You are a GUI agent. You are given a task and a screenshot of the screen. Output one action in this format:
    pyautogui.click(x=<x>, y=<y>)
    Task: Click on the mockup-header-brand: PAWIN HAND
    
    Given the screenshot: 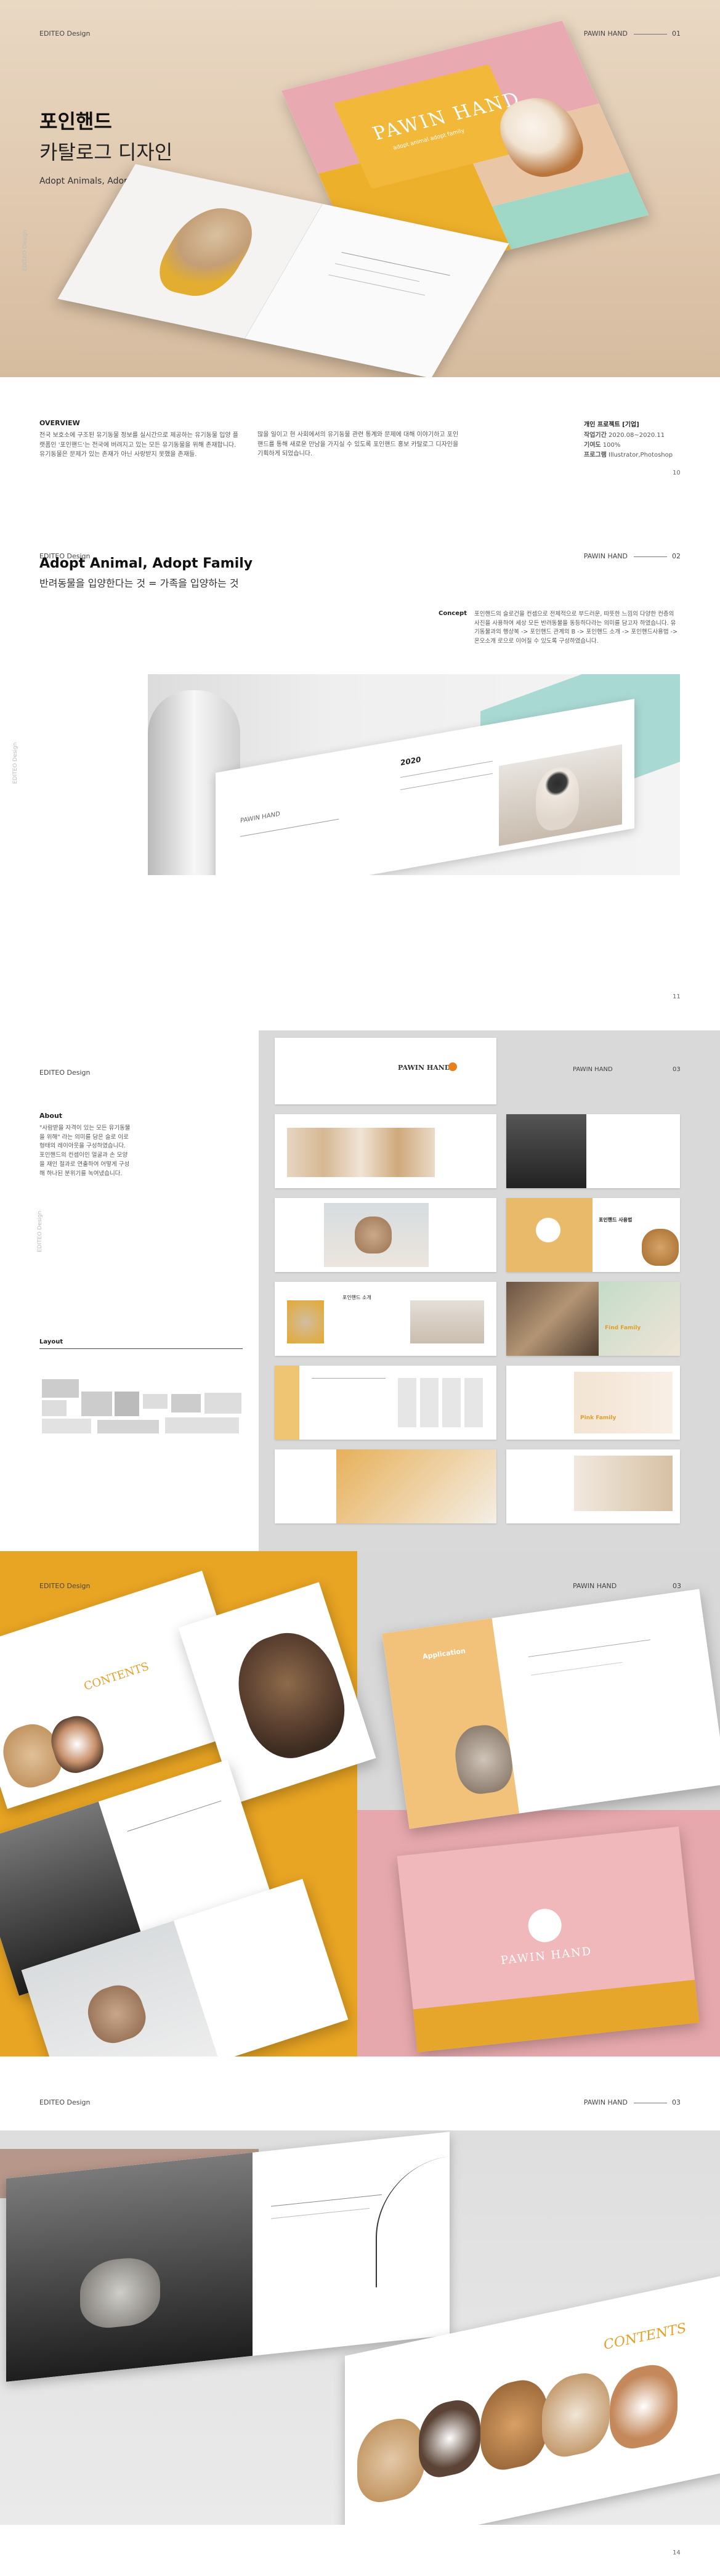 What is the action you would take?
    pyautogui.click(x=595, y=1586)
    